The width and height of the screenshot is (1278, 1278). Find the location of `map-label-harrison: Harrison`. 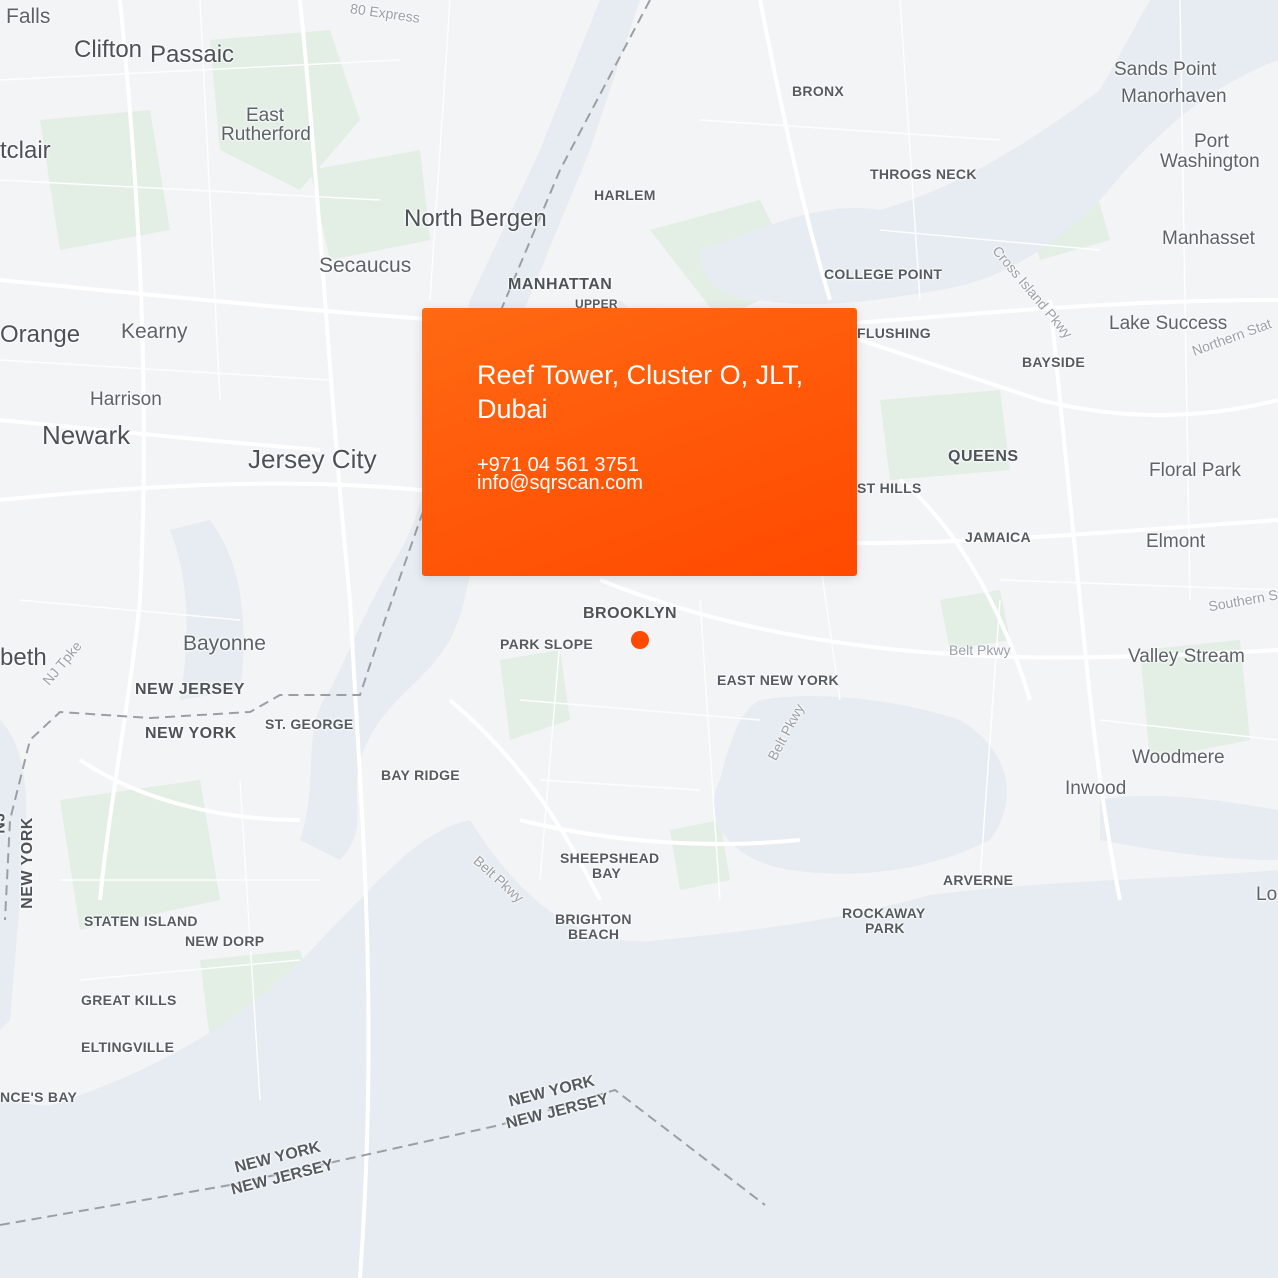

map-label-harrison: Harrison is located at coordinates (126, 399).